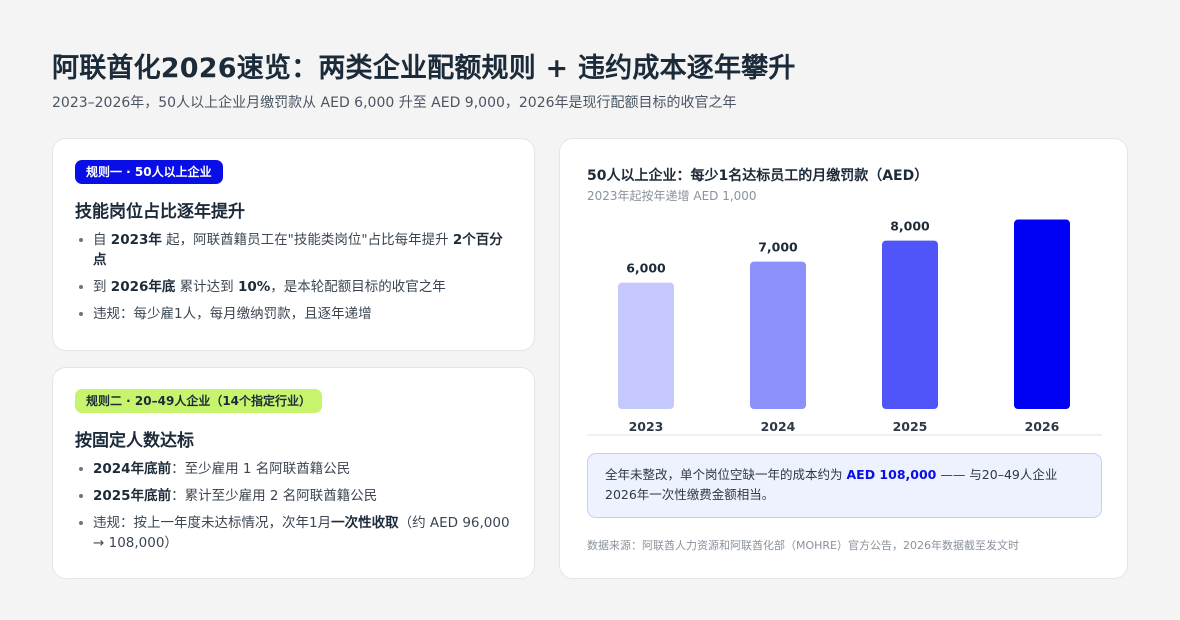  Describe the element at coordinates (307, 240) in the screenshot. I see `rule-text: 起，阿联酋籍员工在"技能类岗位"占比每年提升` at that location.